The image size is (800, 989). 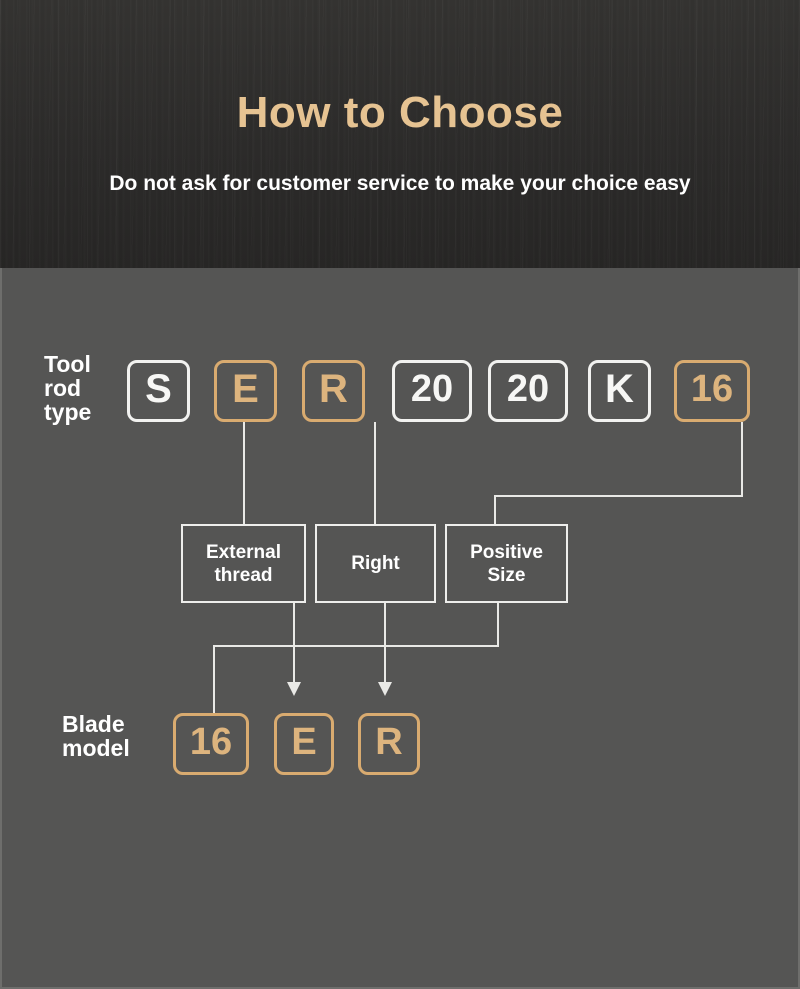 I want to click on description-right-text: Right, so click(x=375, y=563).